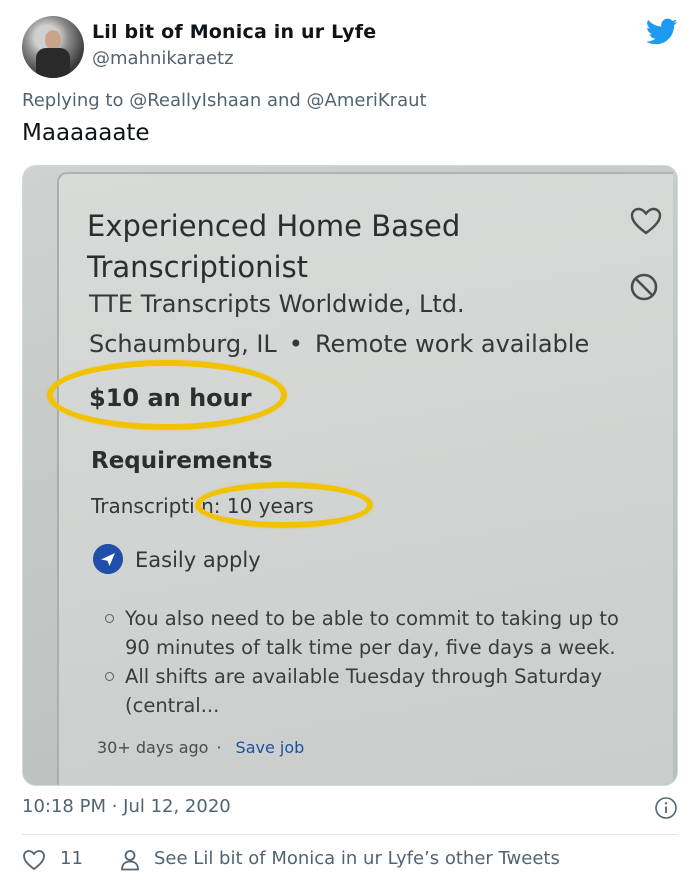 The width and height of the screenshot is (700, 888). Describe the element at coordinates (367, 100) in the screenshot. I see `mention-link: @AmeriKraut` at that location.